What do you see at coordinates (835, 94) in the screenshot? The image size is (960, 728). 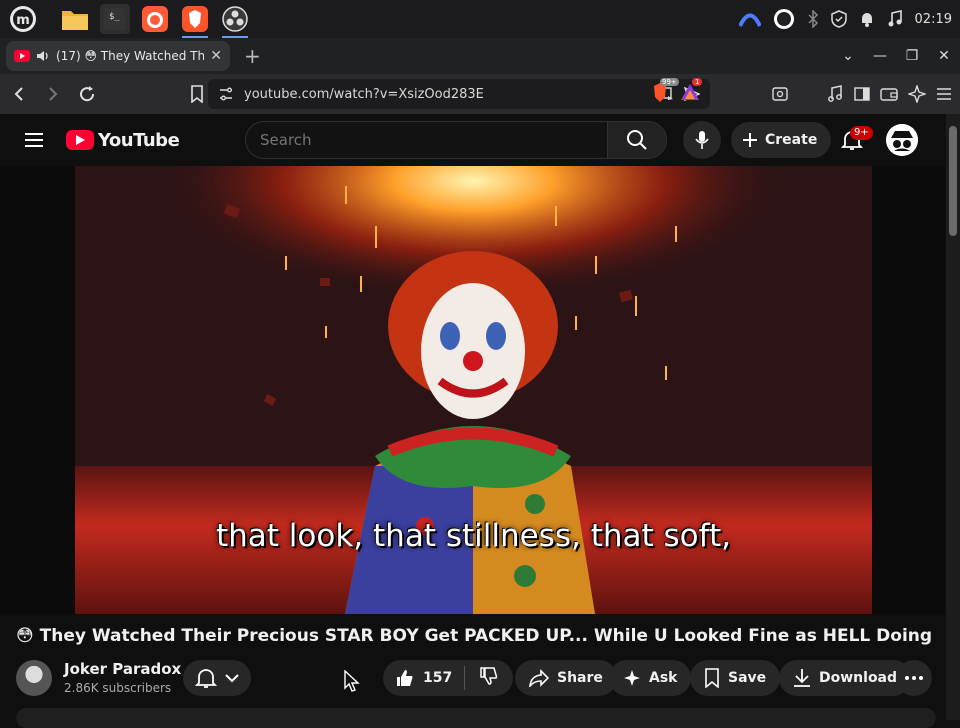 I see `media-icon` at bounding box center [835, 94].